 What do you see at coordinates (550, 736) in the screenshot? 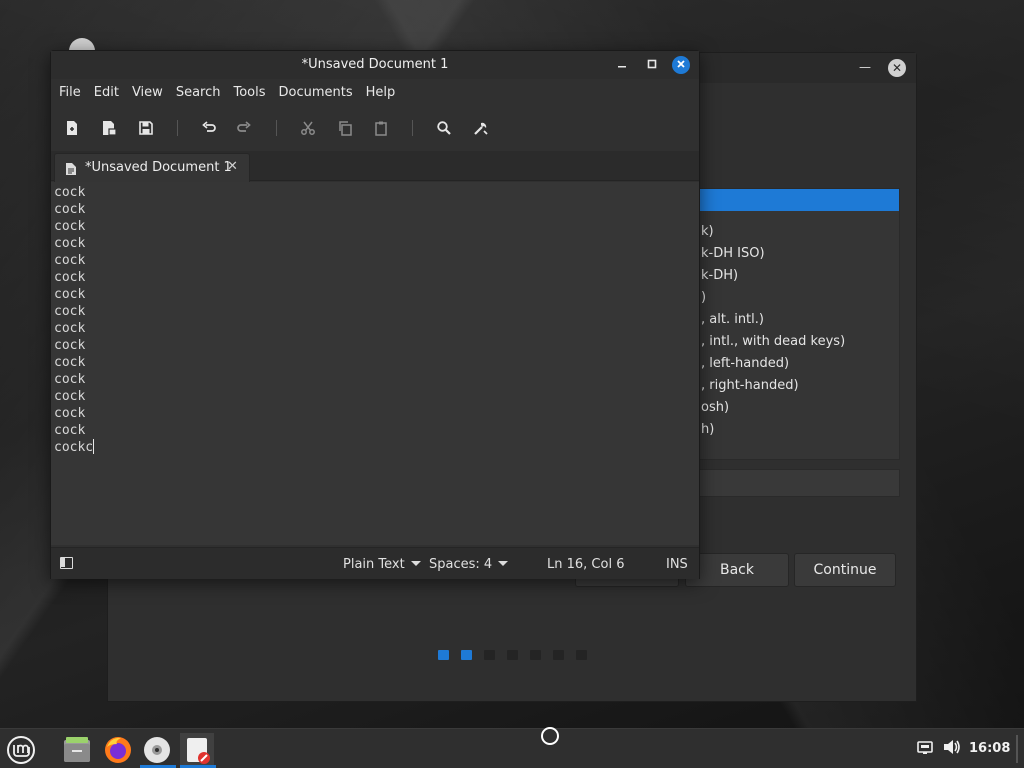
I see `mouse-cursor` at bounding box center [550, 736].